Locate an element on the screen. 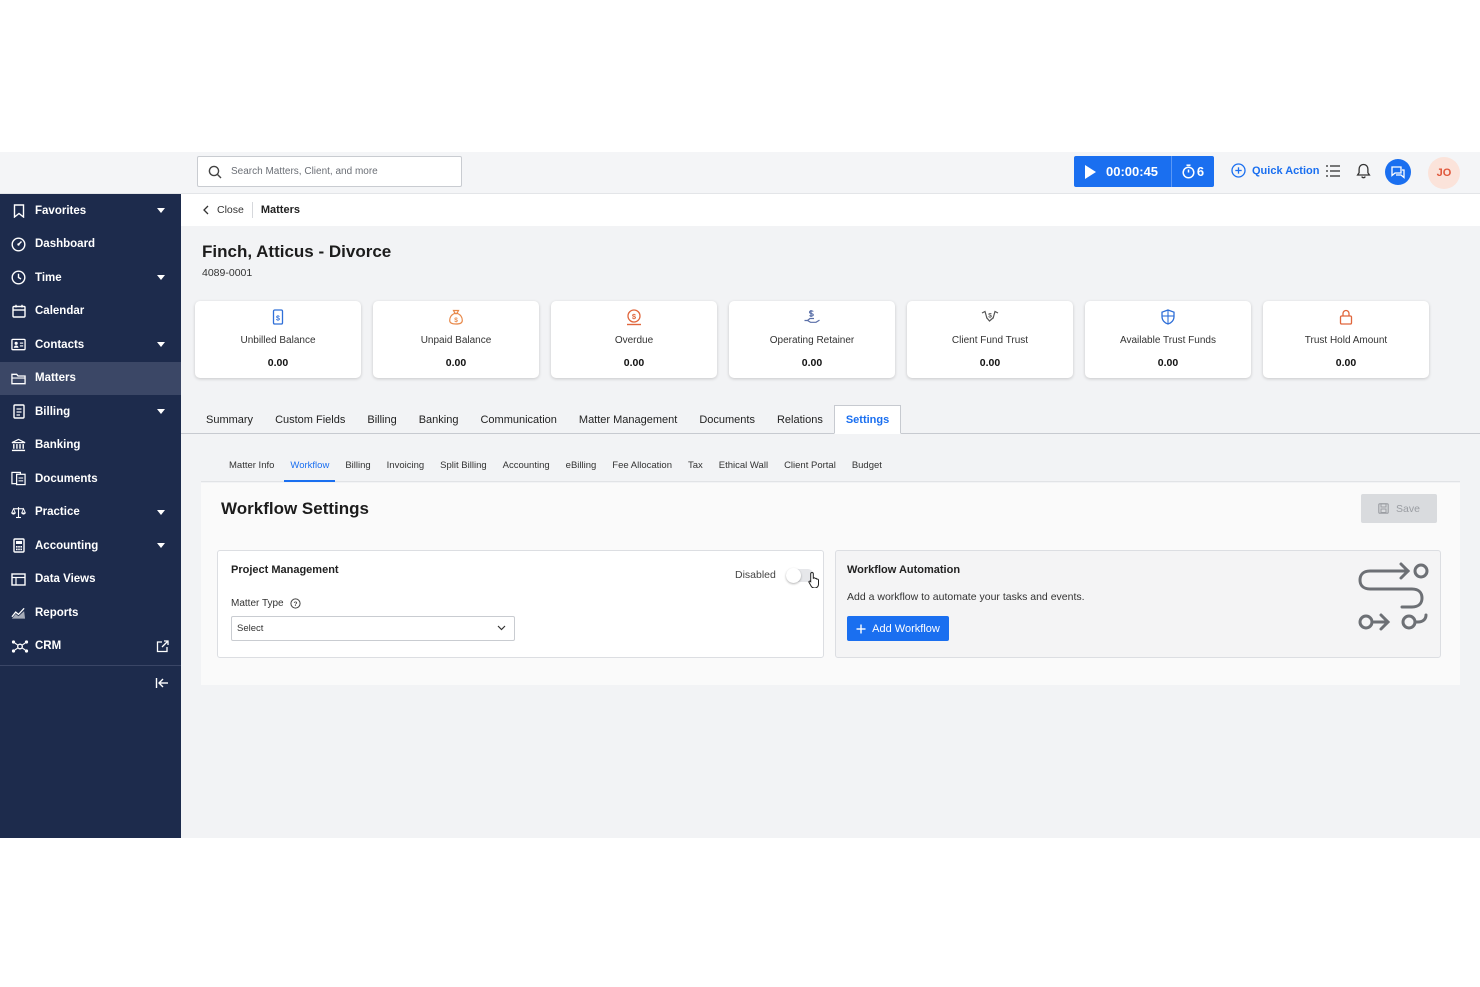  search-input is located at coordinates (341, 171).